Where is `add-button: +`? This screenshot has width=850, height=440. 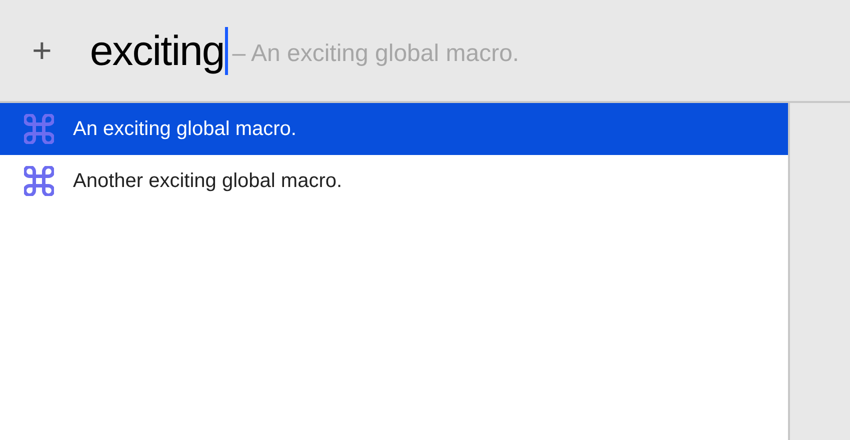
add-button: + is located at coordinates (42, 51).